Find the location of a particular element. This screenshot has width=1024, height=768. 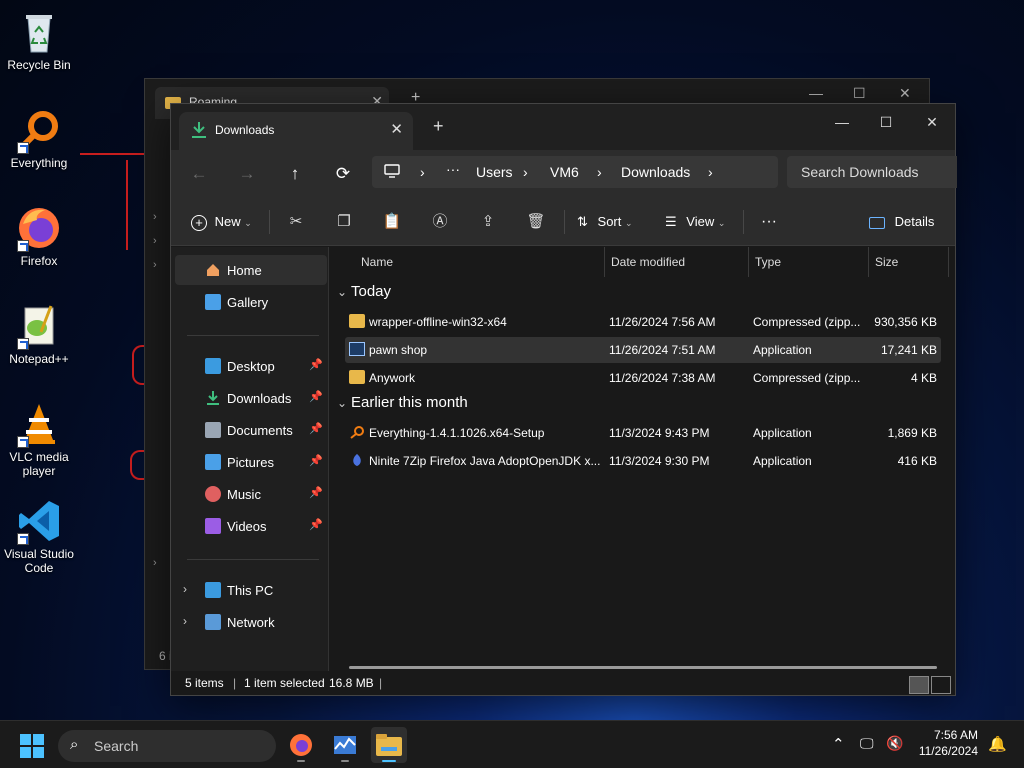

paste-icon: 📋 is located at coordinates (392, 222).